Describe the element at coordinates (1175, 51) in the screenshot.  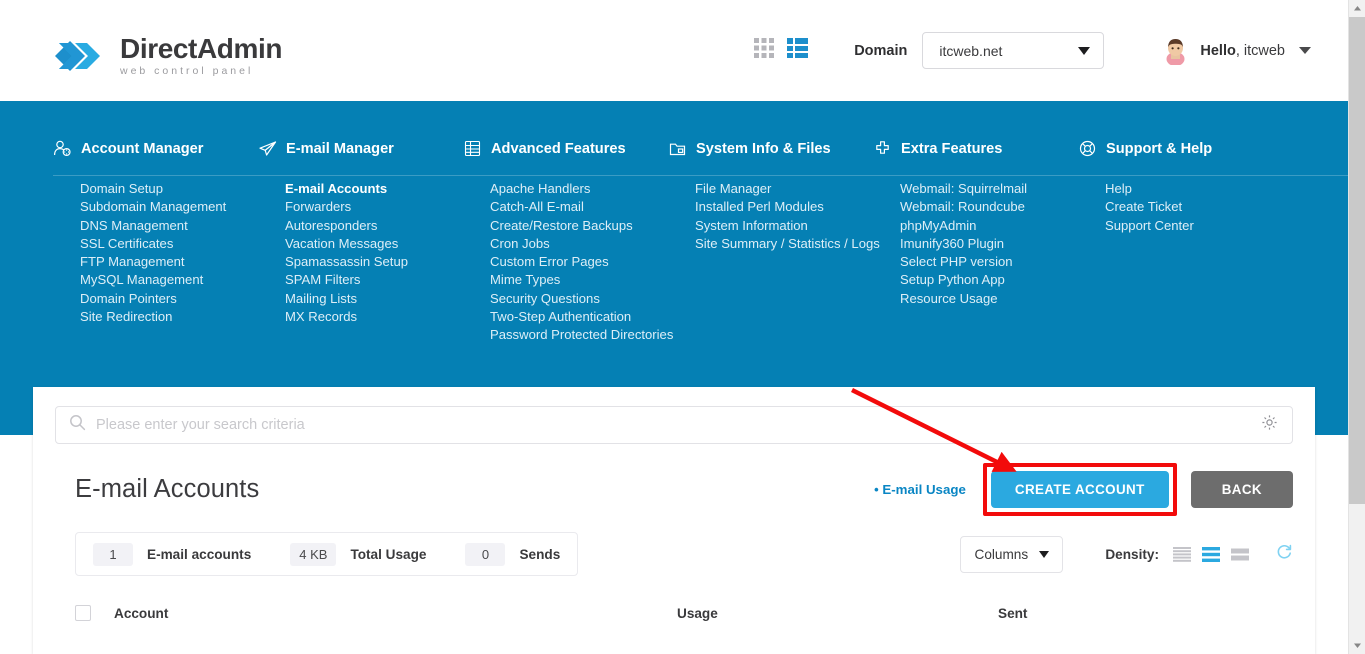
I see `user-avatar-icon` at that location.